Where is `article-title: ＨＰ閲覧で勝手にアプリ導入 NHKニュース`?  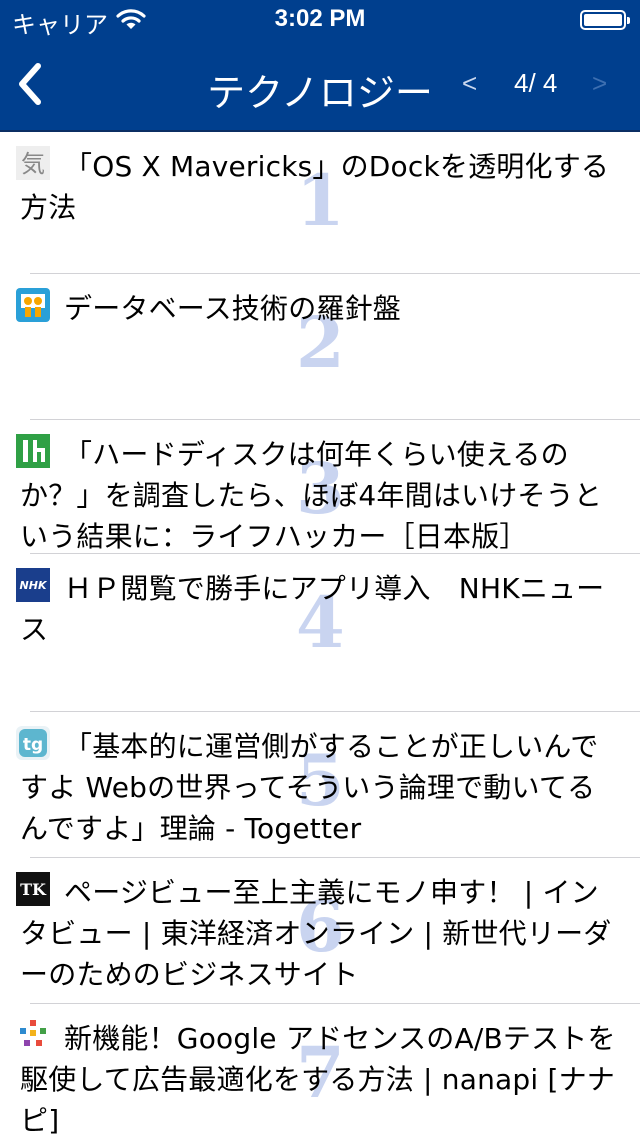 article-title: ＨＰ閲覧で勝手にアプリ導入 NHKニュース is located at coordinates (312, 609).